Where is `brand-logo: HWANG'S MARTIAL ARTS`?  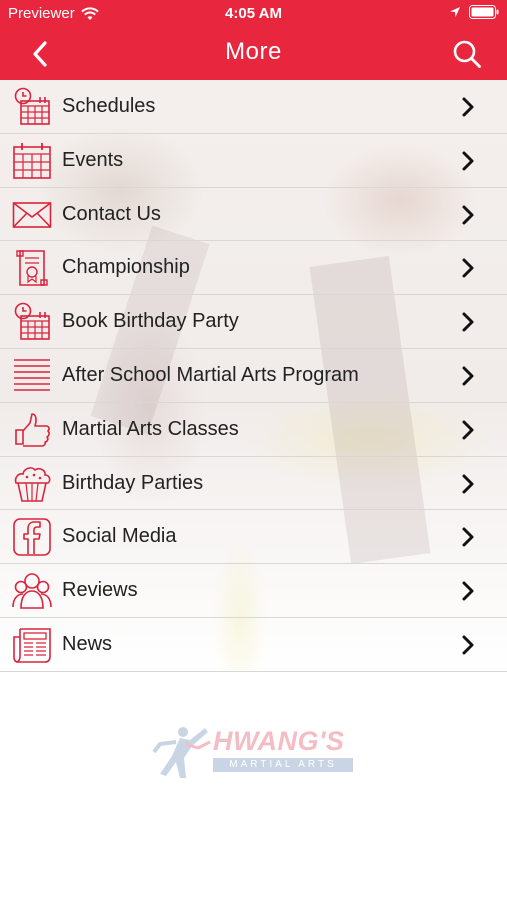 brand-logo: HWANG'S MARTIAL ARTS is located at coordinates (255, 752).